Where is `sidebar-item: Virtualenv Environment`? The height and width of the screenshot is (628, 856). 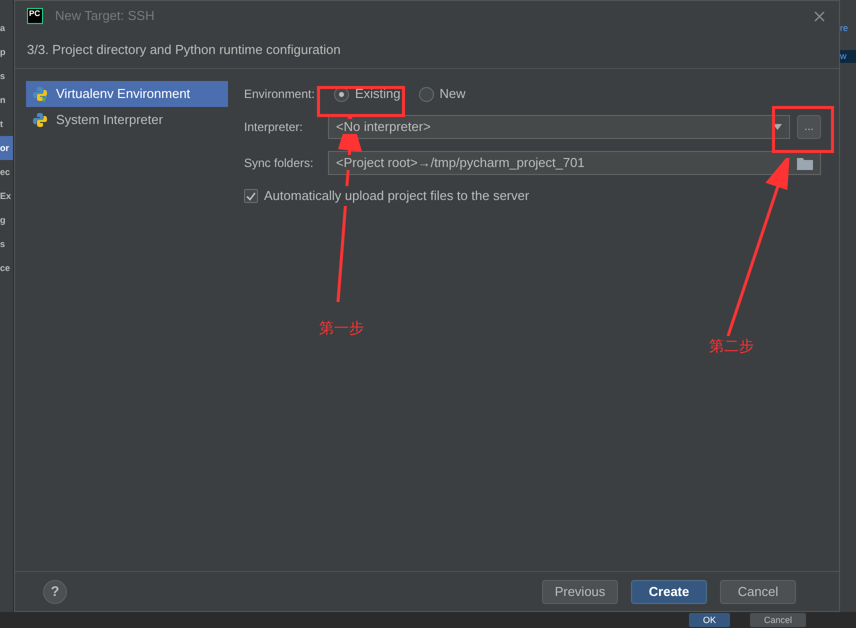 sidebar-item: Virtualenv Environment is located at coordinates (127, 94).